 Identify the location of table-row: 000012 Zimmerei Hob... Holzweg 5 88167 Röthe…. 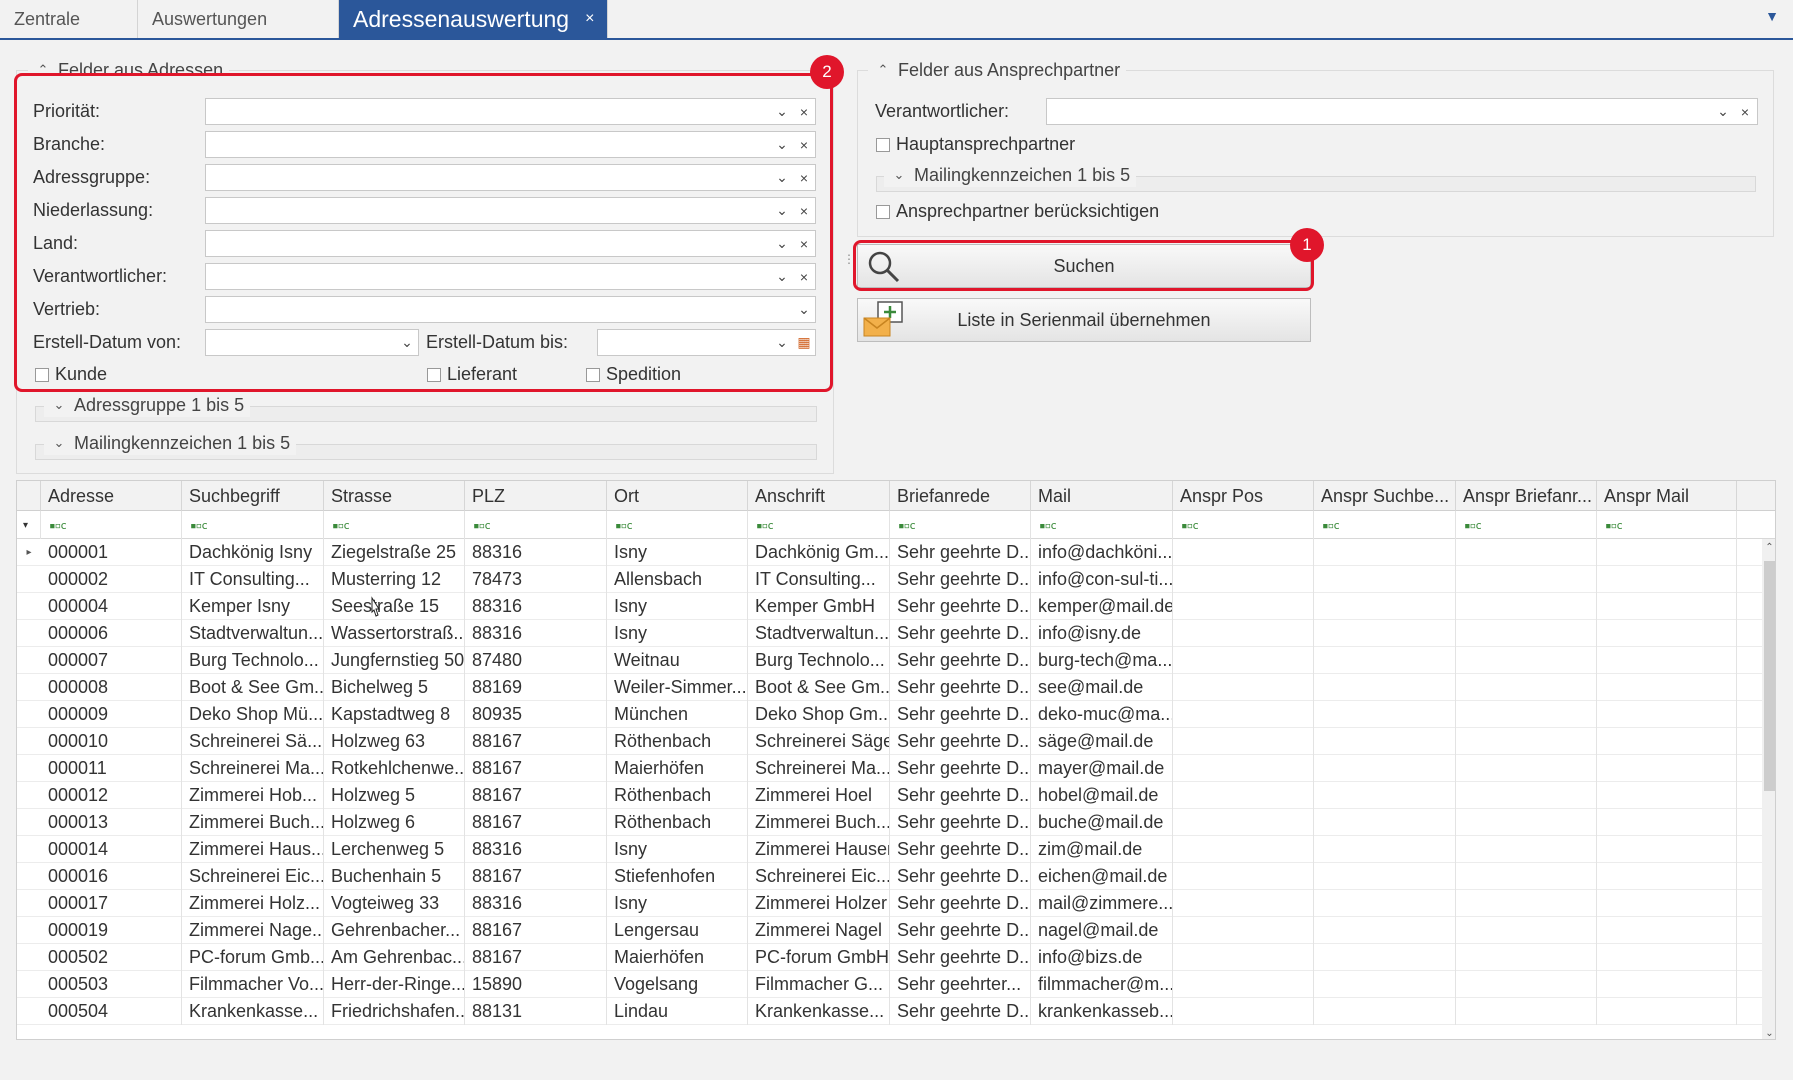
(889, 795).